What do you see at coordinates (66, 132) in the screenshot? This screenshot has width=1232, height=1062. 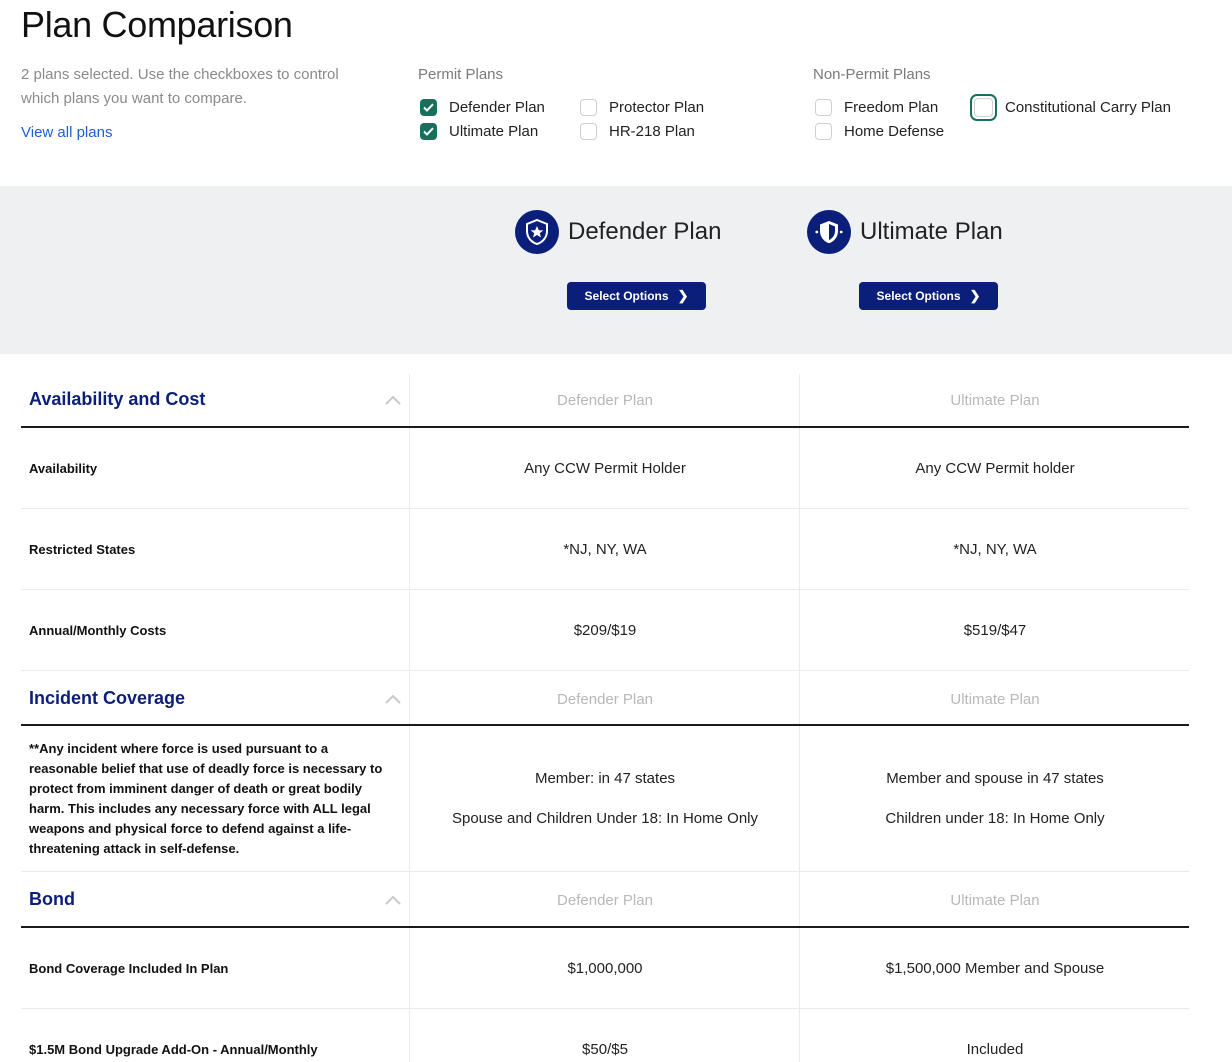 I see `view-all-plans-link: View all plans` at bounding box center [66, 132].